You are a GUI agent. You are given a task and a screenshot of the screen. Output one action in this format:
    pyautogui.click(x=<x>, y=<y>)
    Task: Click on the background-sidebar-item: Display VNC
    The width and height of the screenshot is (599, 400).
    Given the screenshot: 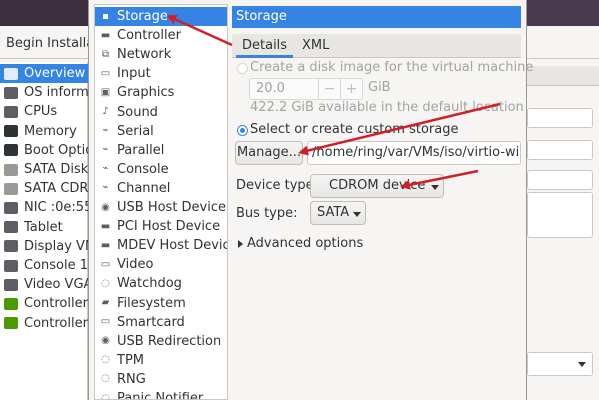 What is the action you would take?
    pyautogui.click(x=44, y=246)
    